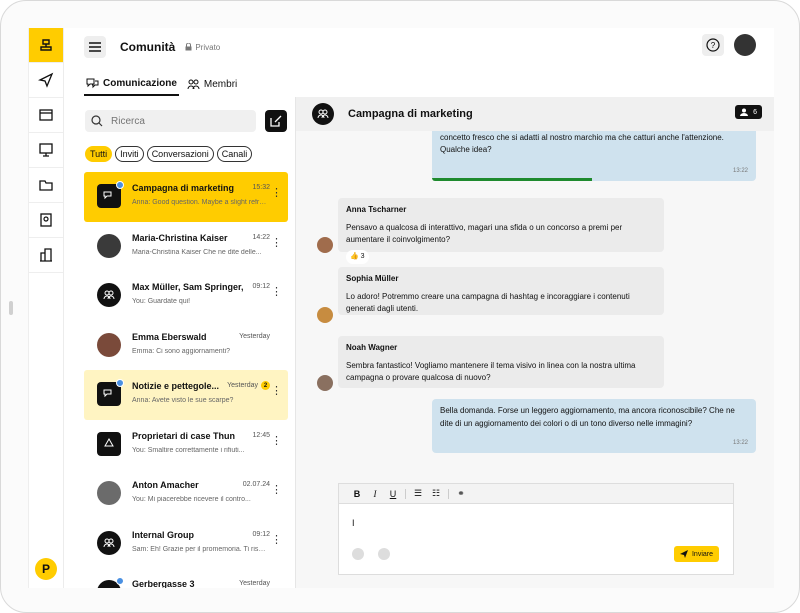  What do you see at coordinates (325, 383) in the screenshot?
I see `noah-avatar` at bounding box center [325, 383].